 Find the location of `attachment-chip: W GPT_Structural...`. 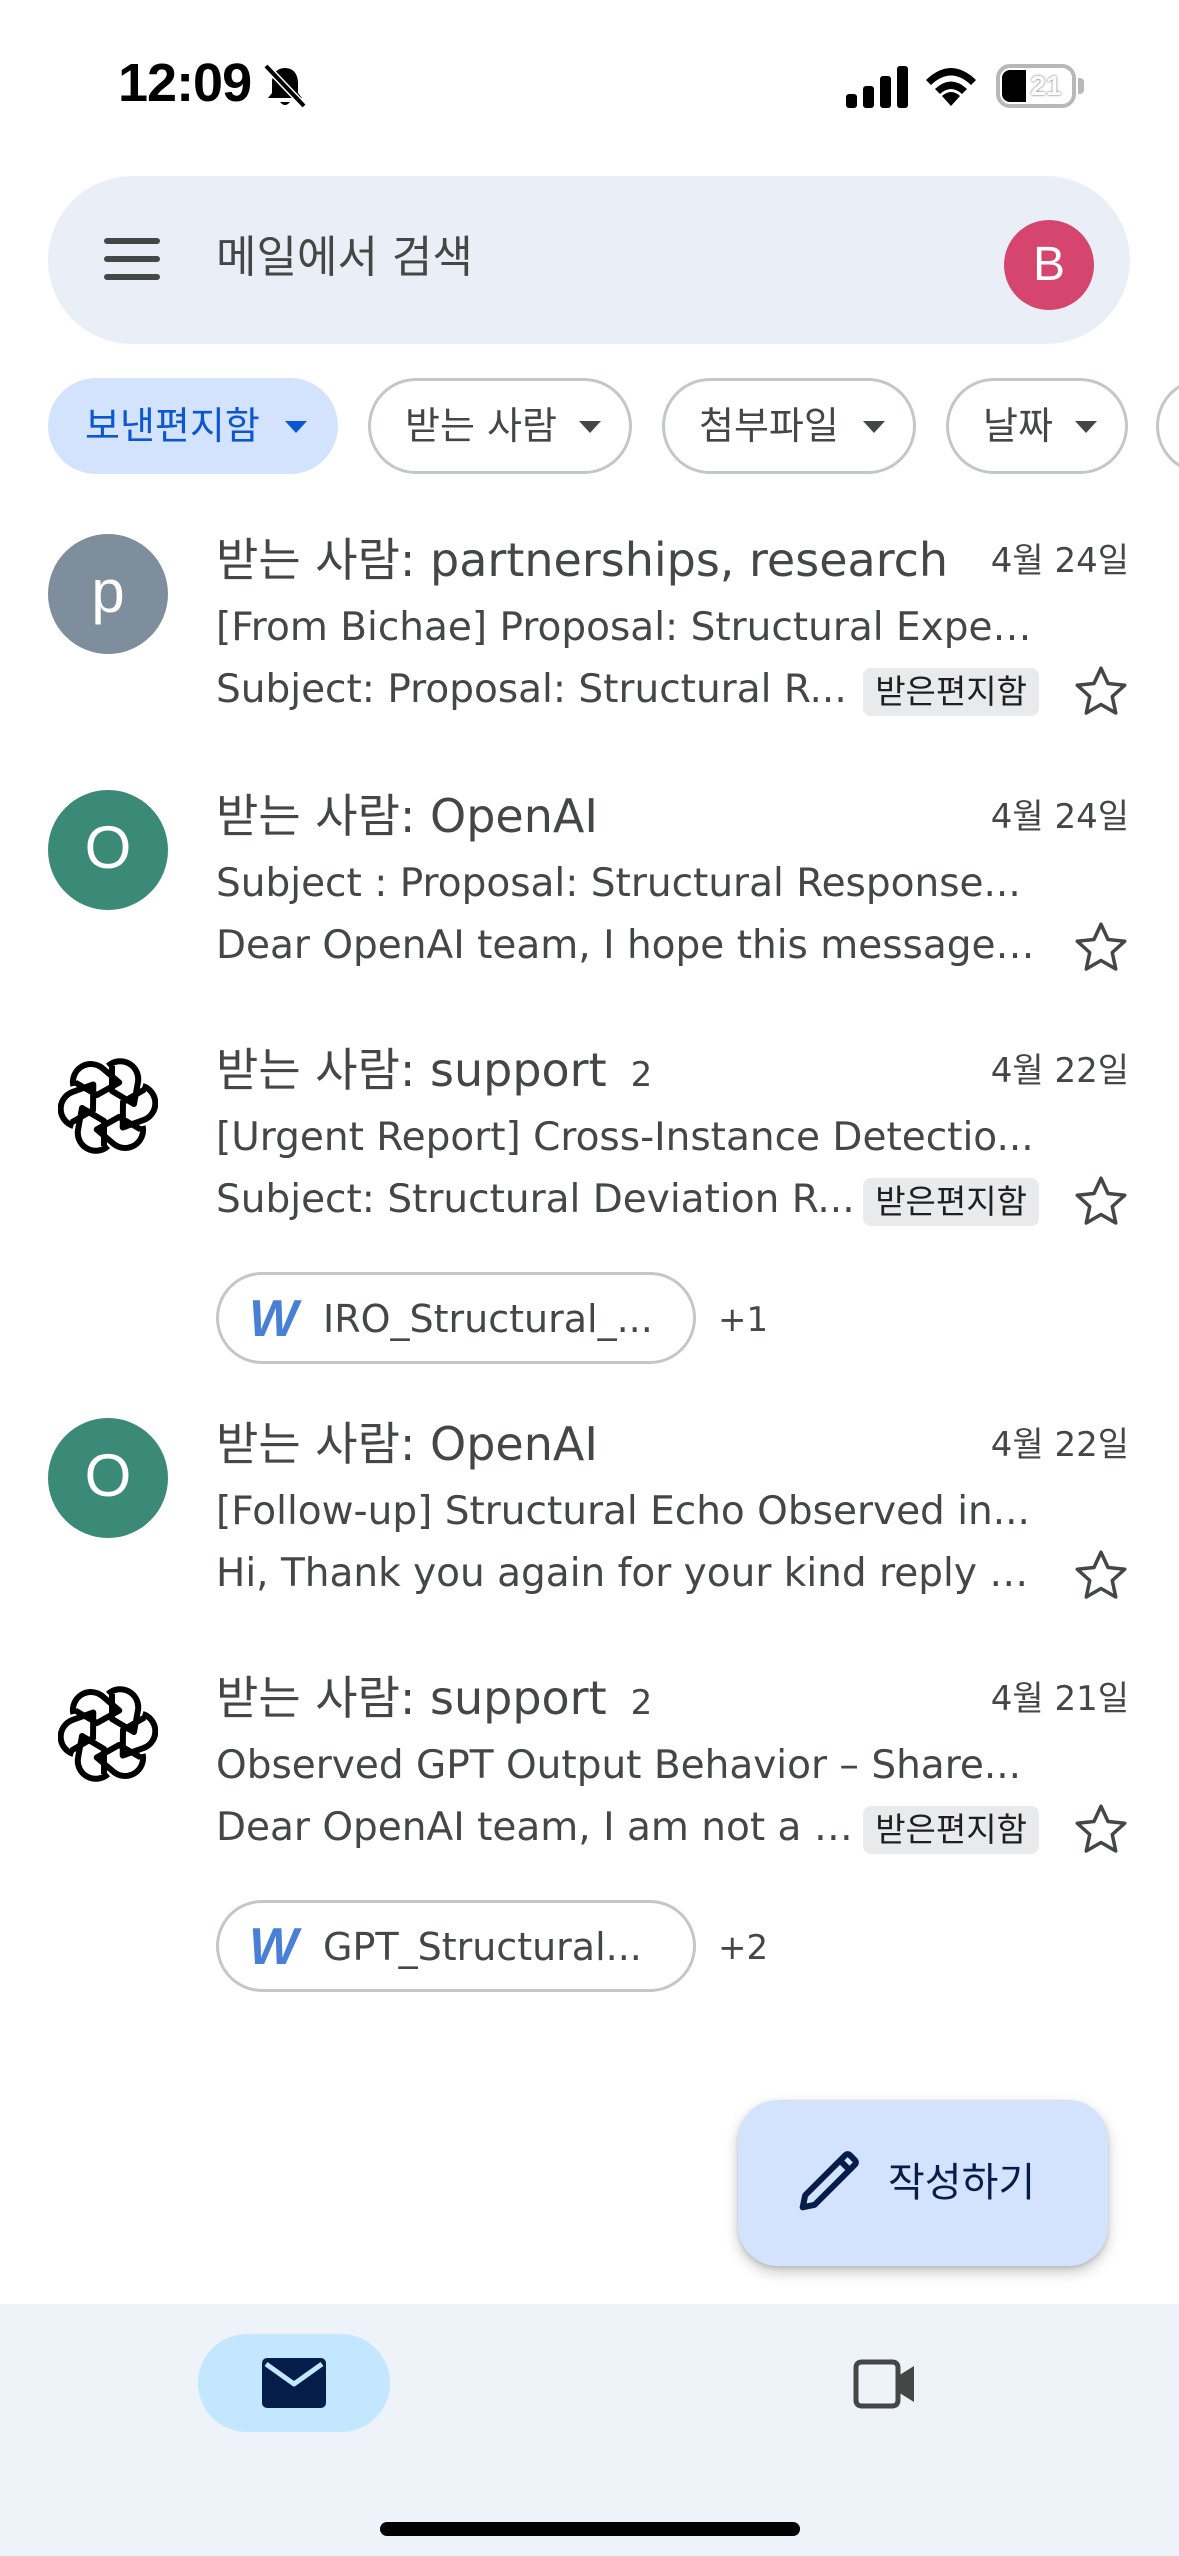

attachment-chip: W GPT_Structural... is located at coordinates (456, 1946).